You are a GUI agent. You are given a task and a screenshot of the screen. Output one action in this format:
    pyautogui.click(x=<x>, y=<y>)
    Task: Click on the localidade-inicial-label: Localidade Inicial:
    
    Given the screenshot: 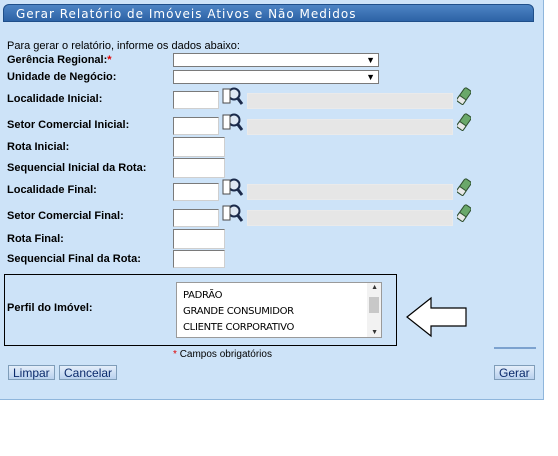 What is the action you would take?
    pyautogui.click(x=55, y=99)
    